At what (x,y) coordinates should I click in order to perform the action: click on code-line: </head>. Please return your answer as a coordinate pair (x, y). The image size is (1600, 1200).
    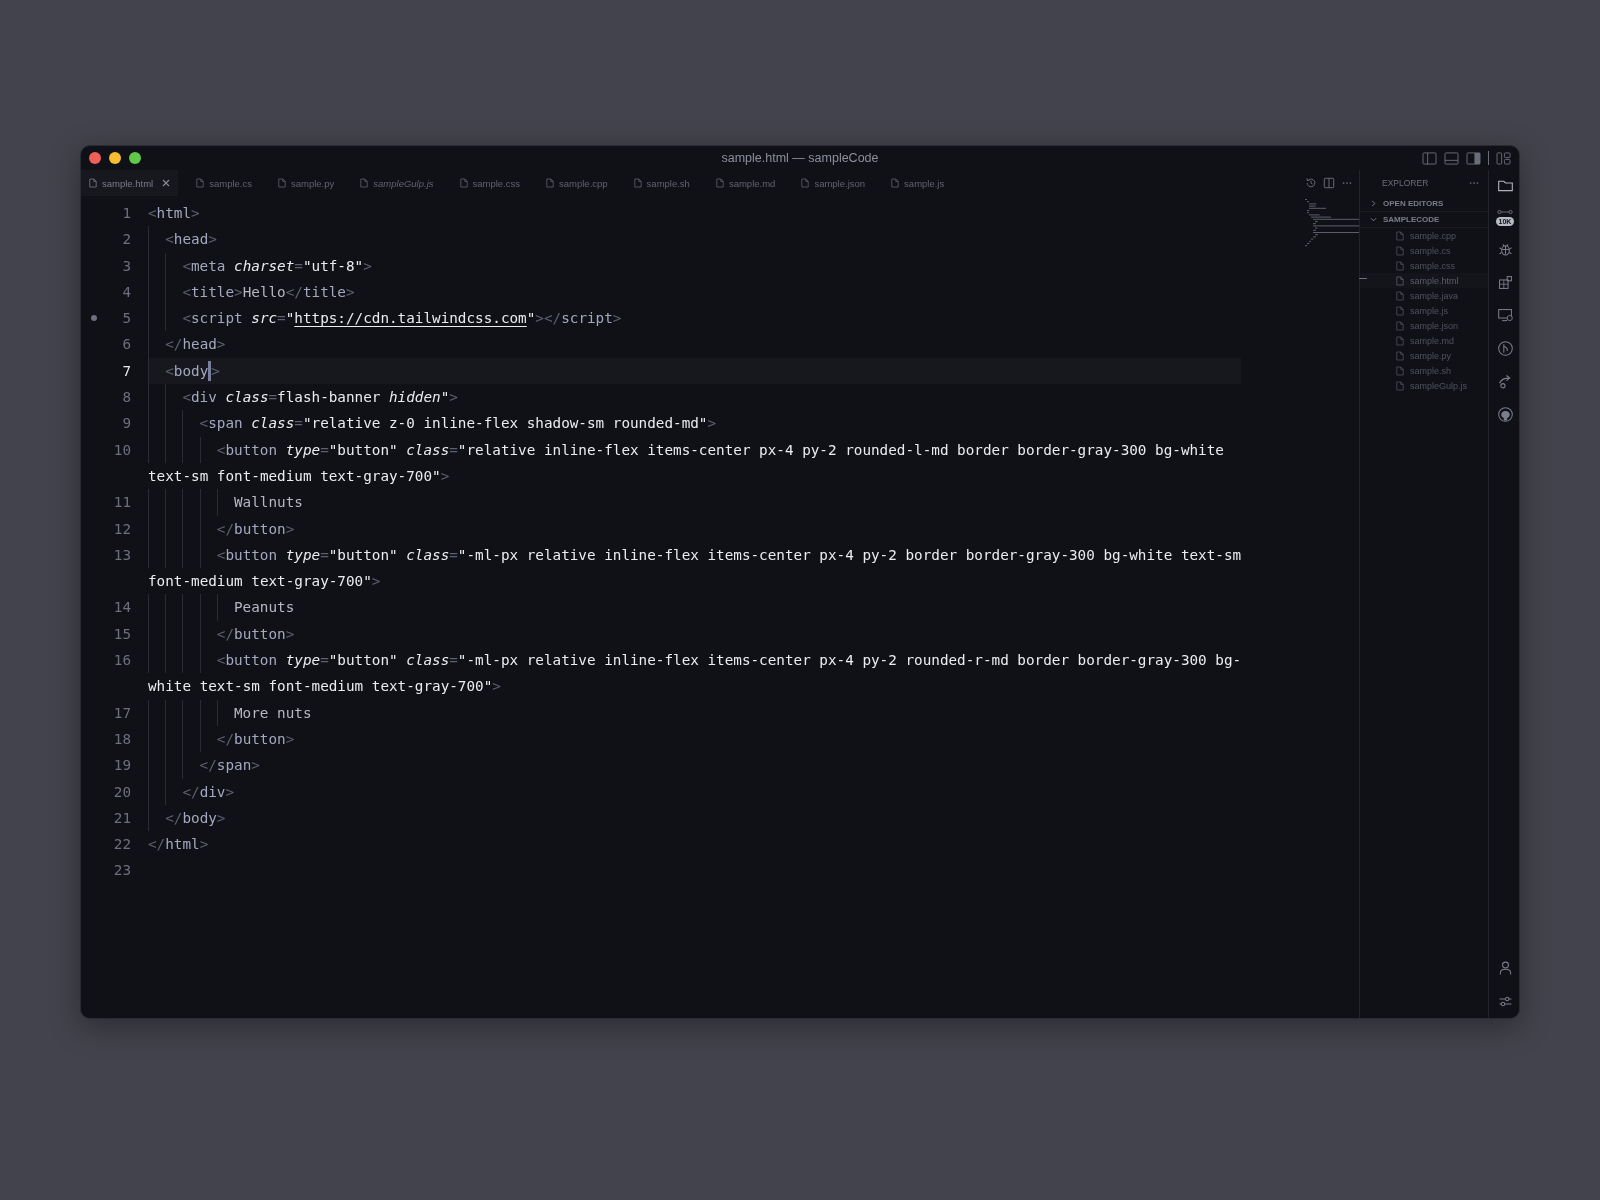
    Looking at the image, I should click on (195, 344).